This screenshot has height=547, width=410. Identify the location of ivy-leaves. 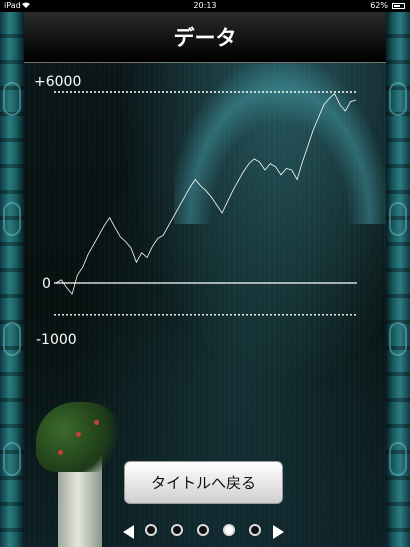
(81, 437).